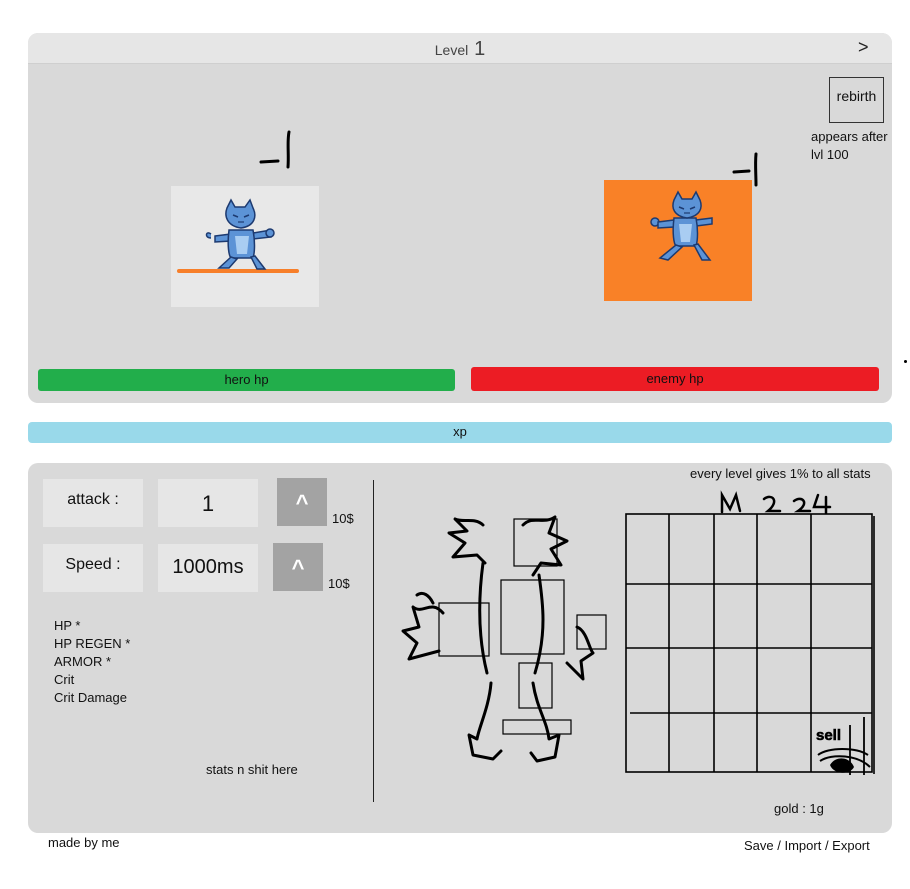 The image size is (910, 889). I want to click on equipment-slots-sketch, so click(504, 639).